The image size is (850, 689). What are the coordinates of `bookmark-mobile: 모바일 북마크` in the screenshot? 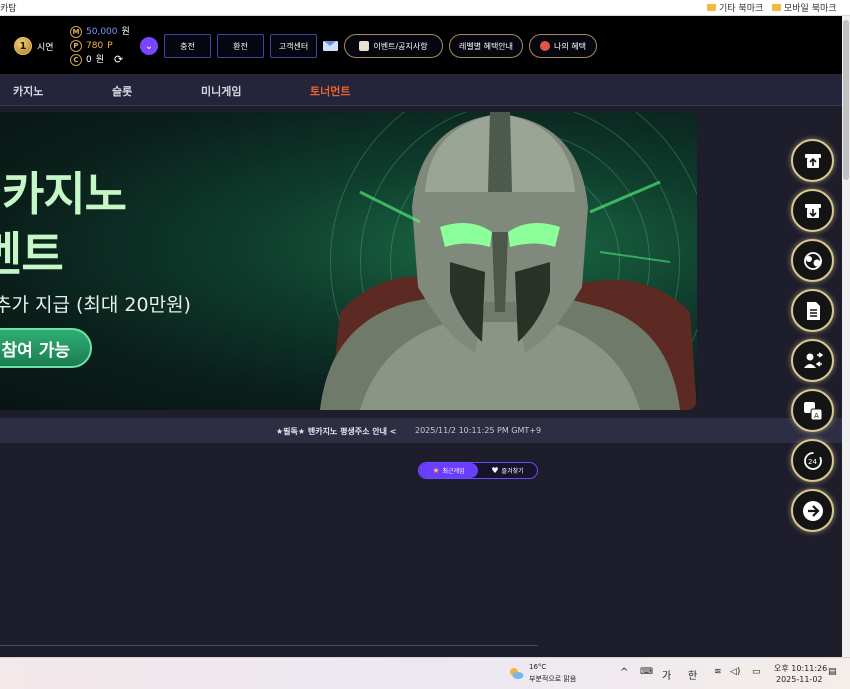 It's located at (804, 7).